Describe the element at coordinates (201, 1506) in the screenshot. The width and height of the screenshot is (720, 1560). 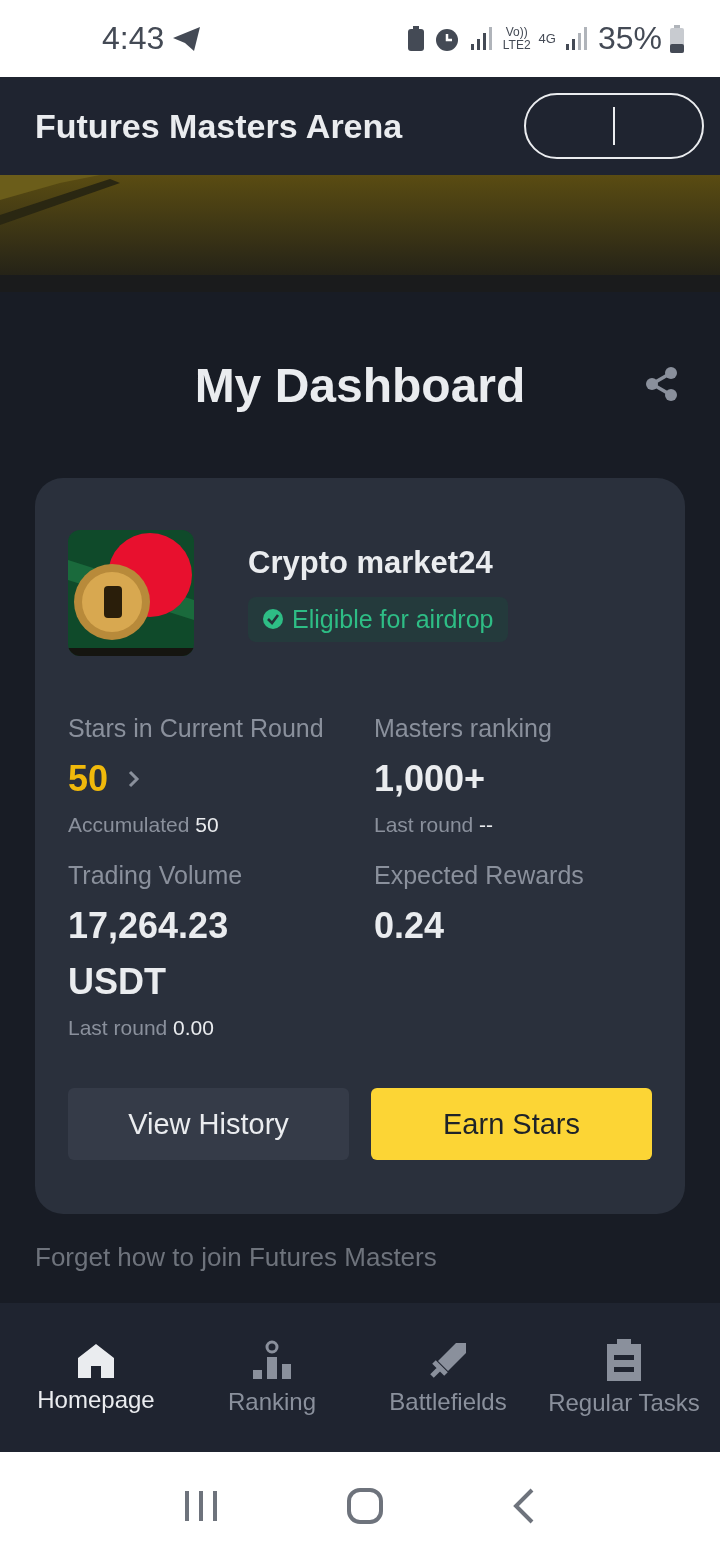
I see `recent-apps-icon` at that location.